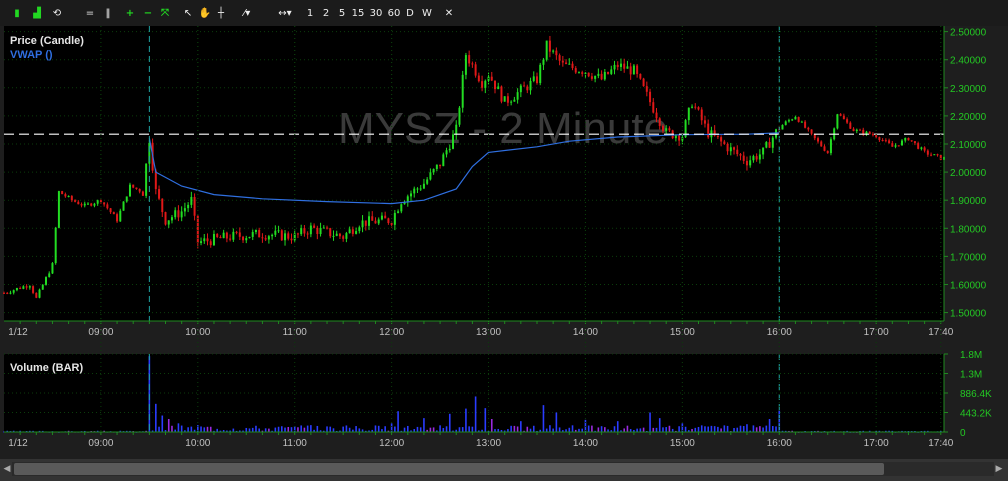 This screenshot has height=481, width=1008. What do you see at coordinates (188, 14) in the screenshot?
I see `pointer-icon: ↖` at bounding box center [188, 14].